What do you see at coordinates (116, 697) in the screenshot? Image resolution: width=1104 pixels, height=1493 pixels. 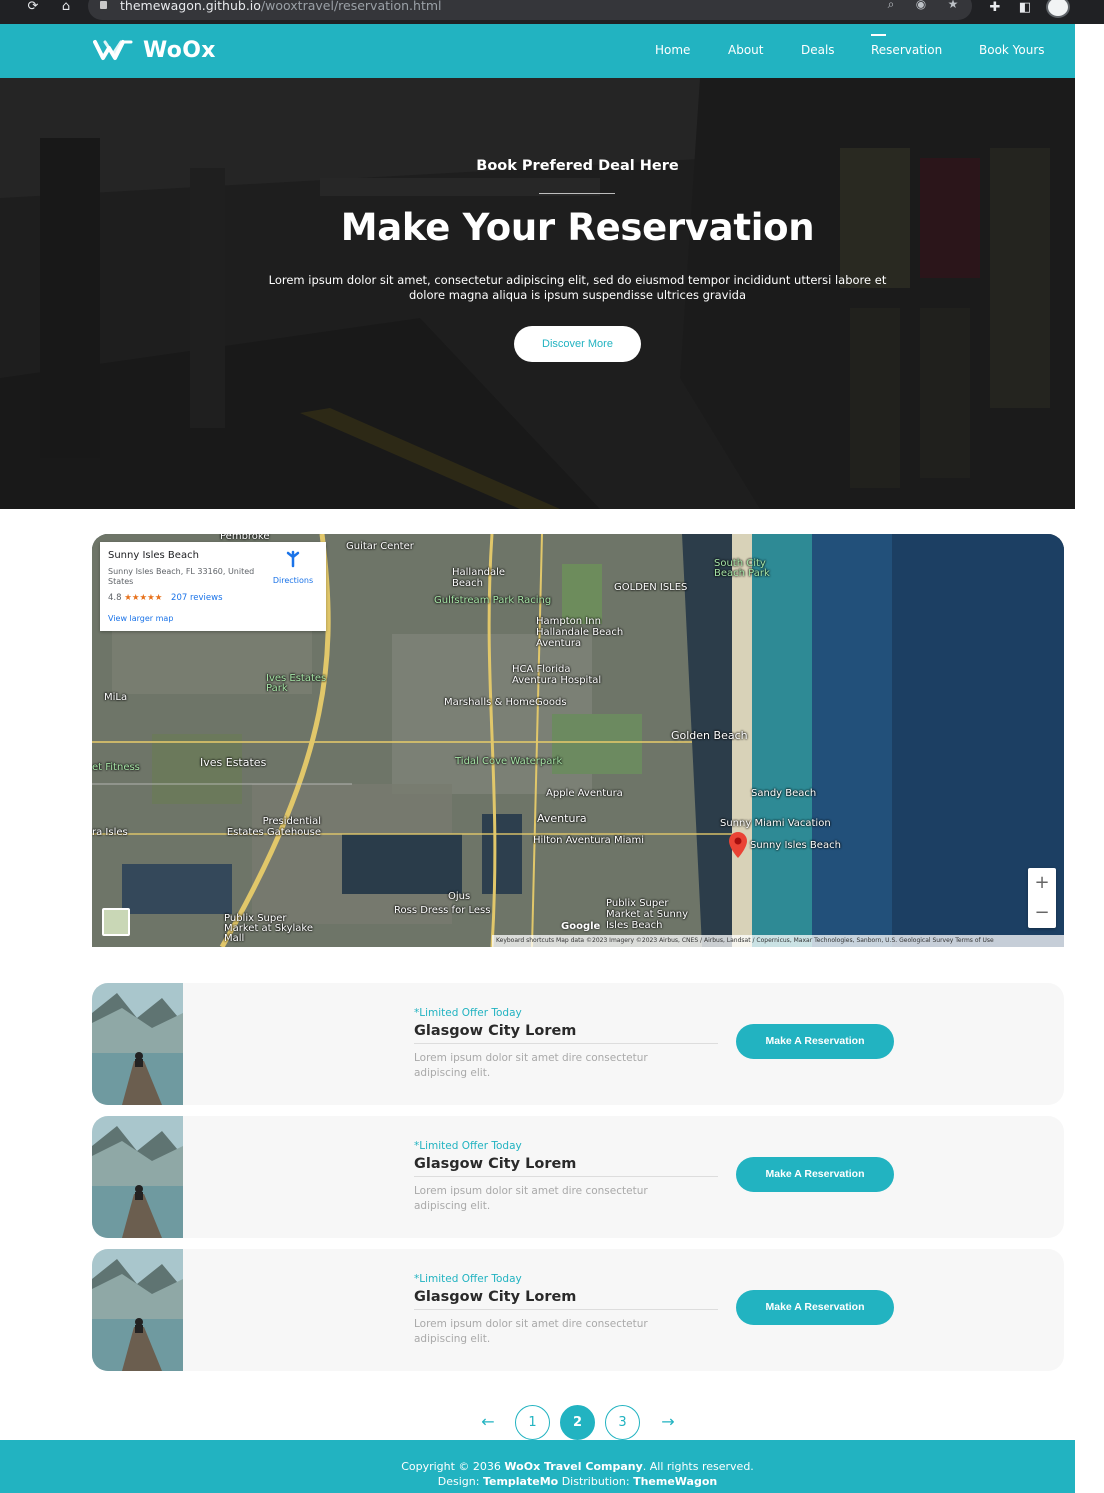 I see `map-label: MiLa` at bounding box center [116, 697].